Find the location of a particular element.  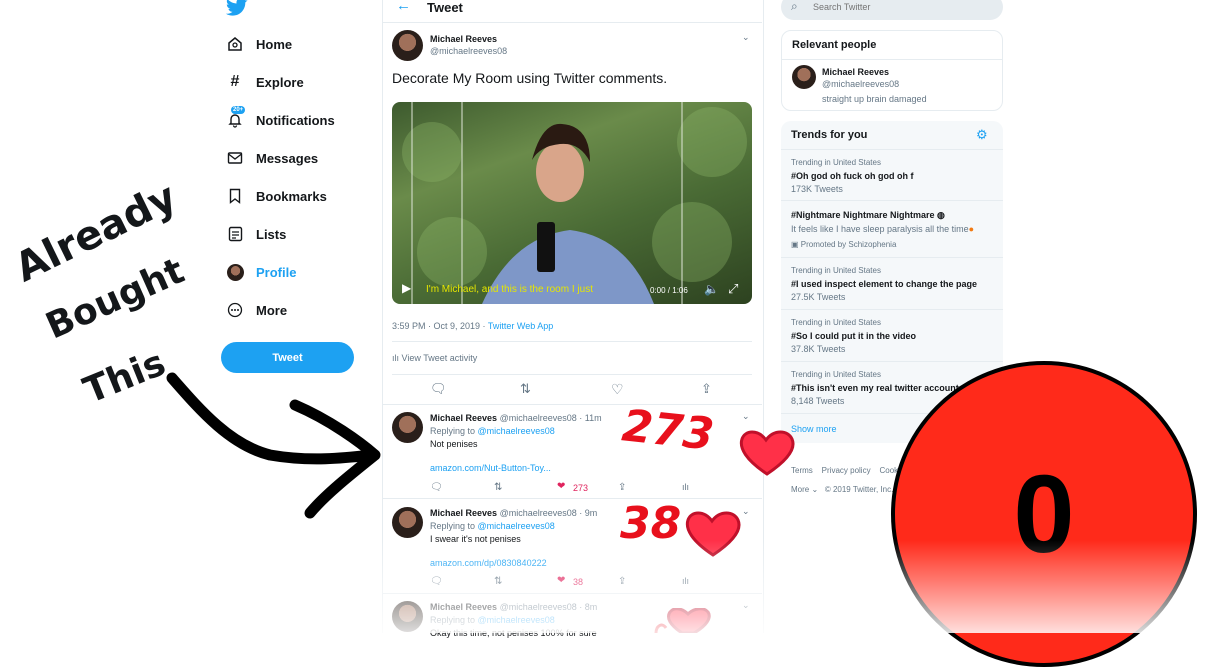

back-arrow-icon: ← is located at coordinates (403, 7).